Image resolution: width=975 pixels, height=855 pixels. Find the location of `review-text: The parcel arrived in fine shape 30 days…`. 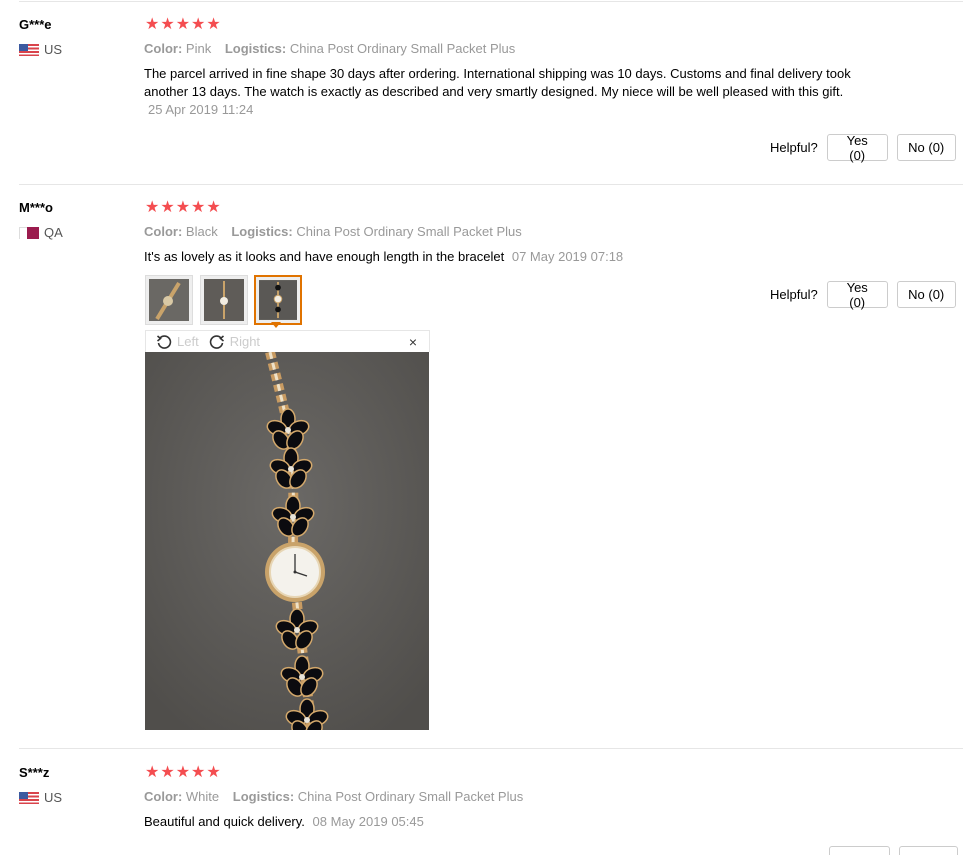

review-text: The parcel arrived in fine shape 30 days… is located at coordinates (504, 92).